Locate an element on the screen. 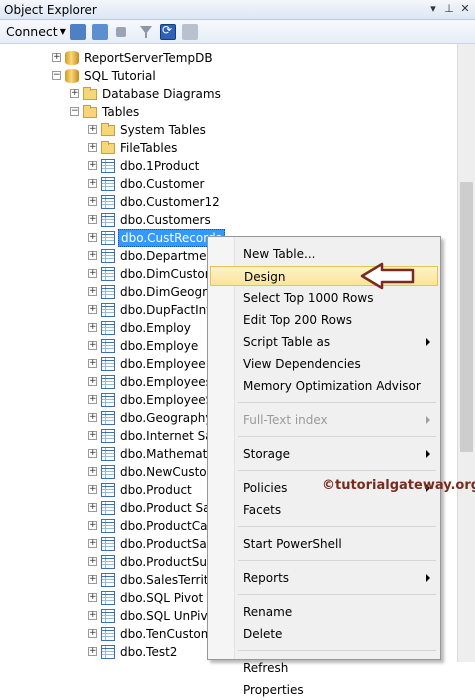  menu-item-refresh: Refresh is located at coordinates (324, 668).